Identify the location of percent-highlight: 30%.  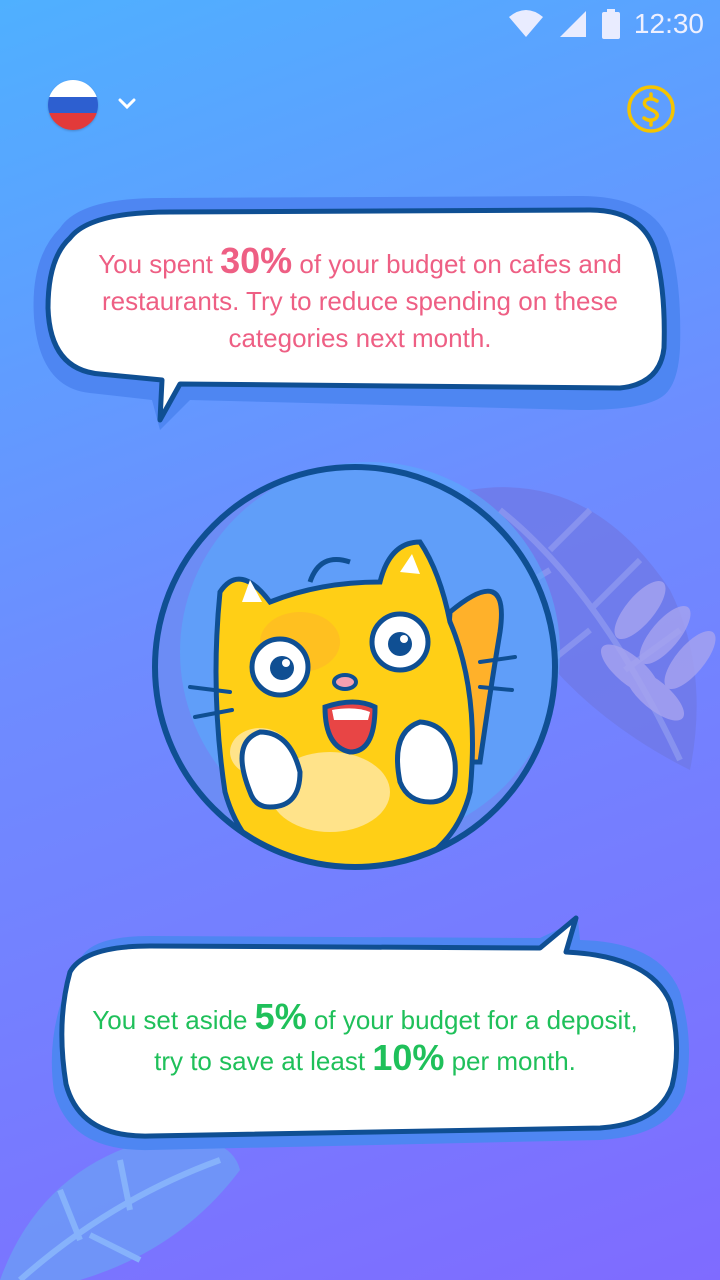
(256, 260).